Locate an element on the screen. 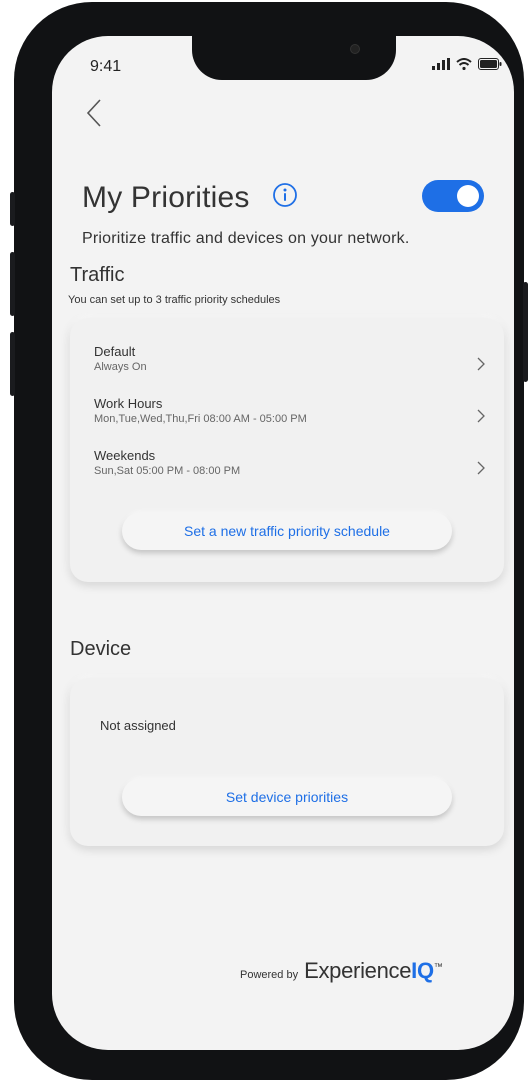  notch is located at coordinates (294, 58).